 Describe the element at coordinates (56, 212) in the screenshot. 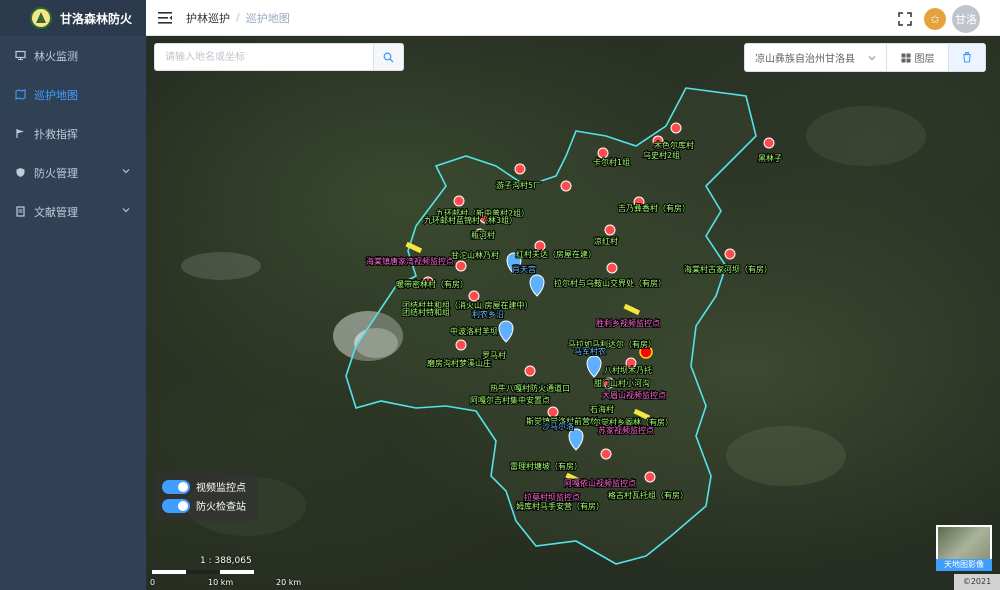

I see `sidebar-item-label: 文献管理` at that location.